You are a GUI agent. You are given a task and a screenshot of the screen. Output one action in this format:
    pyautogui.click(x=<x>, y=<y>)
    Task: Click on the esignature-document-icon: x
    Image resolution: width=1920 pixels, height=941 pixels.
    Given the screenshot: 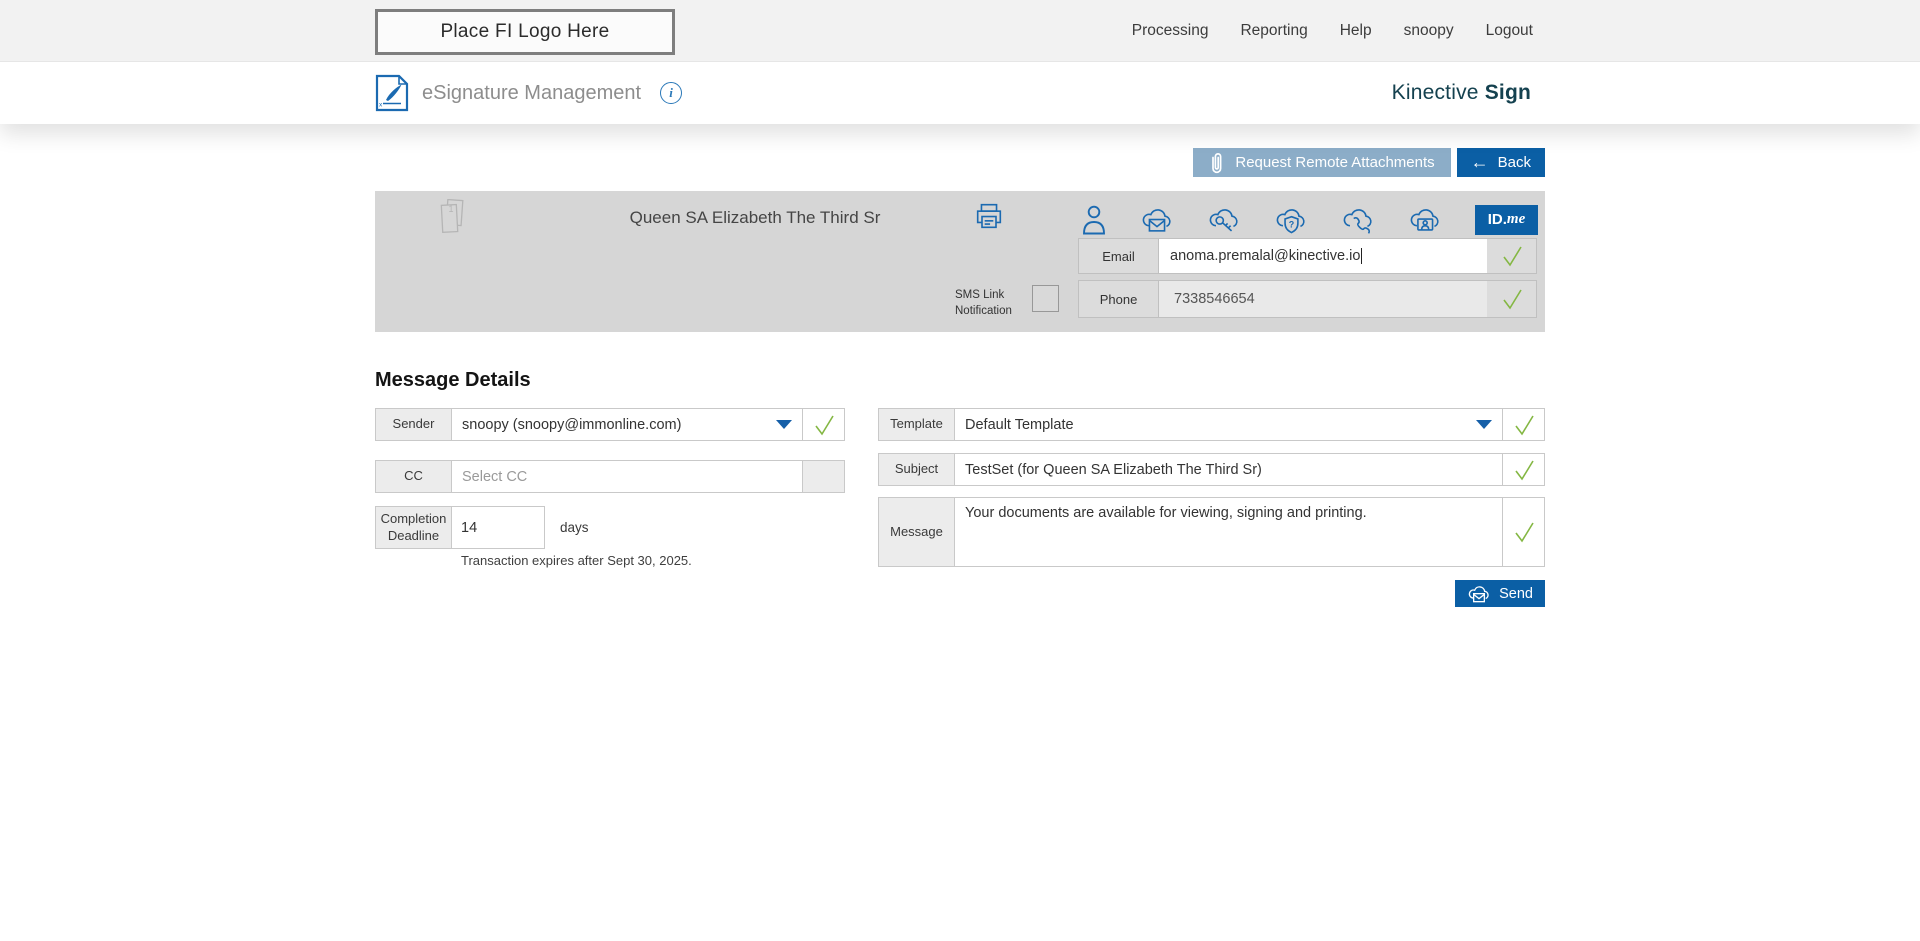 What is the action you would take?
    pyautogui.click(x=392, y=93)
    